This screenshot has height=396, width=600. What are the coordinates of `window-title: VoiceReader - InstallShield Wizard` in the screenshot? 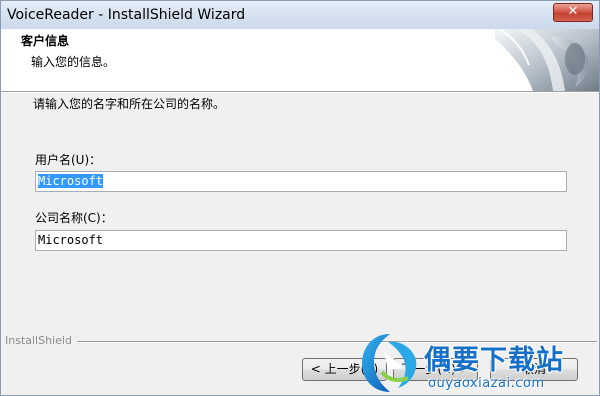 It's located at (126, 15).